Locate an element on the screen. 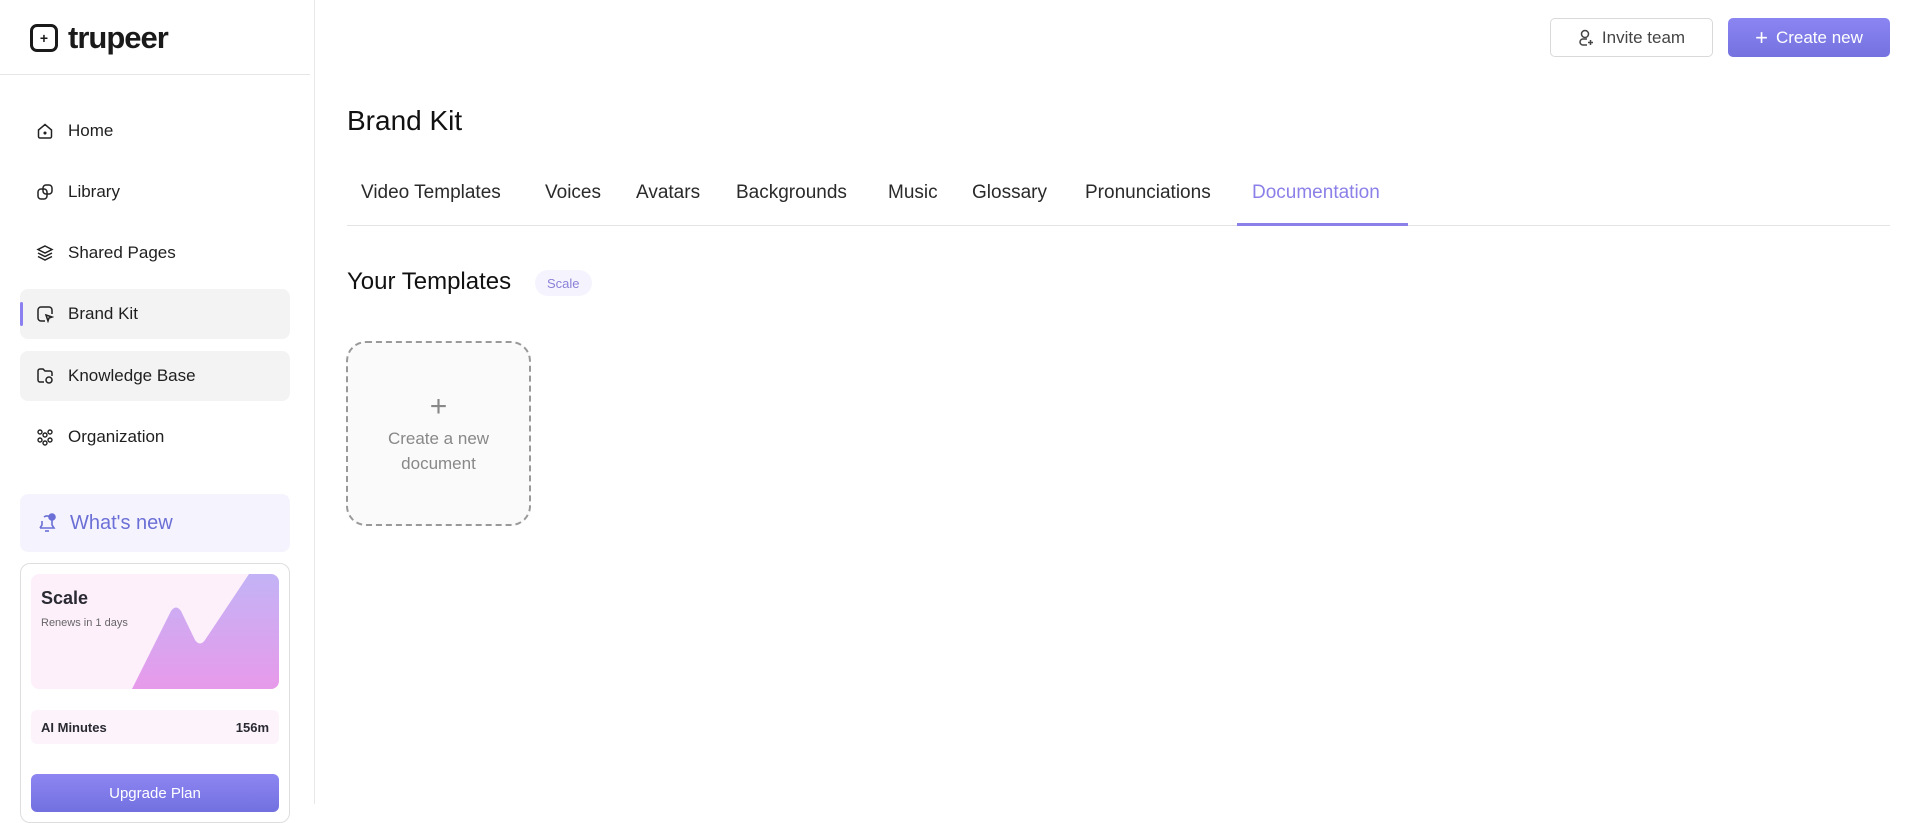 Image resolution: width=1920 pixels, height=823 pixels. plan-name: Scale is located at coordinates (65, 598).